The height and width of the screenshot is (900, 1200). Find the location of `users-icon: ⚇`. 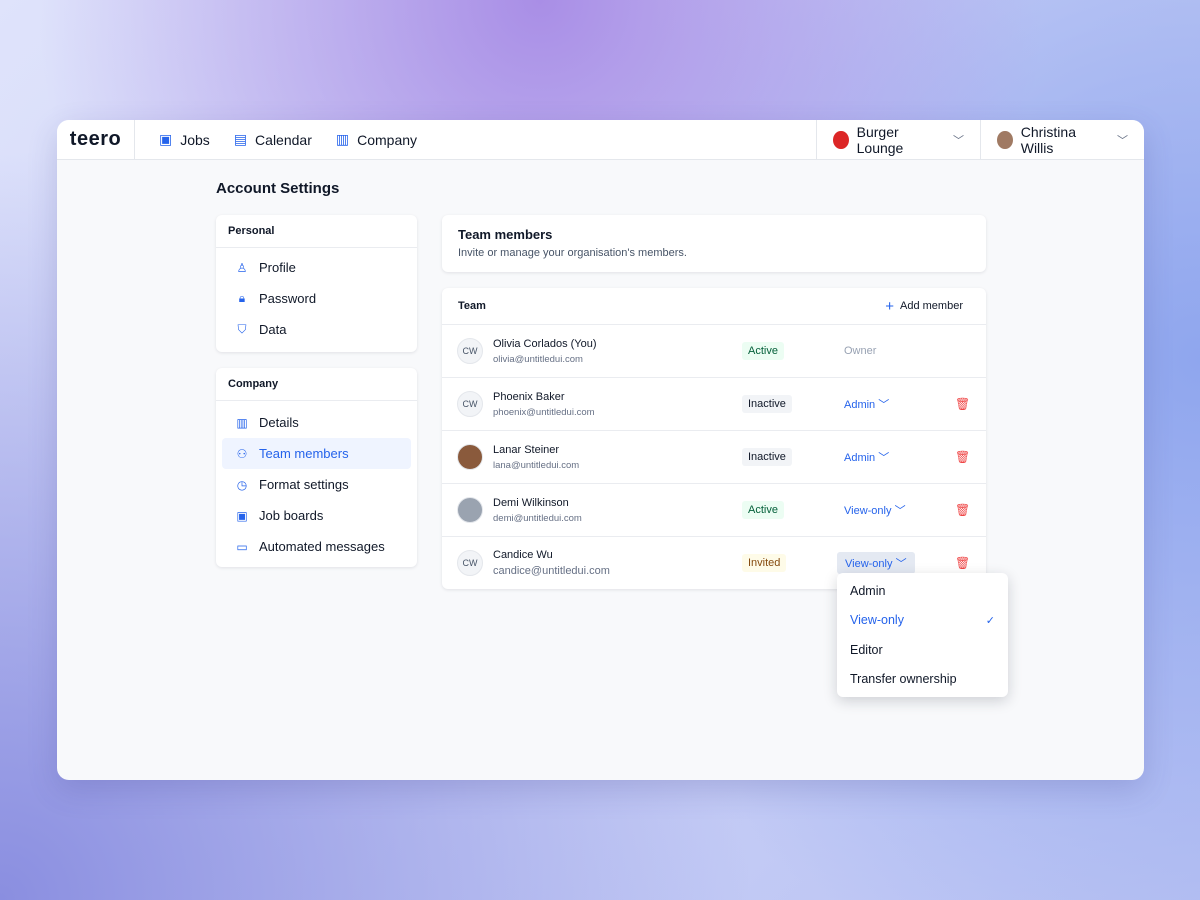

users-icon: ⚇ is located at coordinates (242, 453).